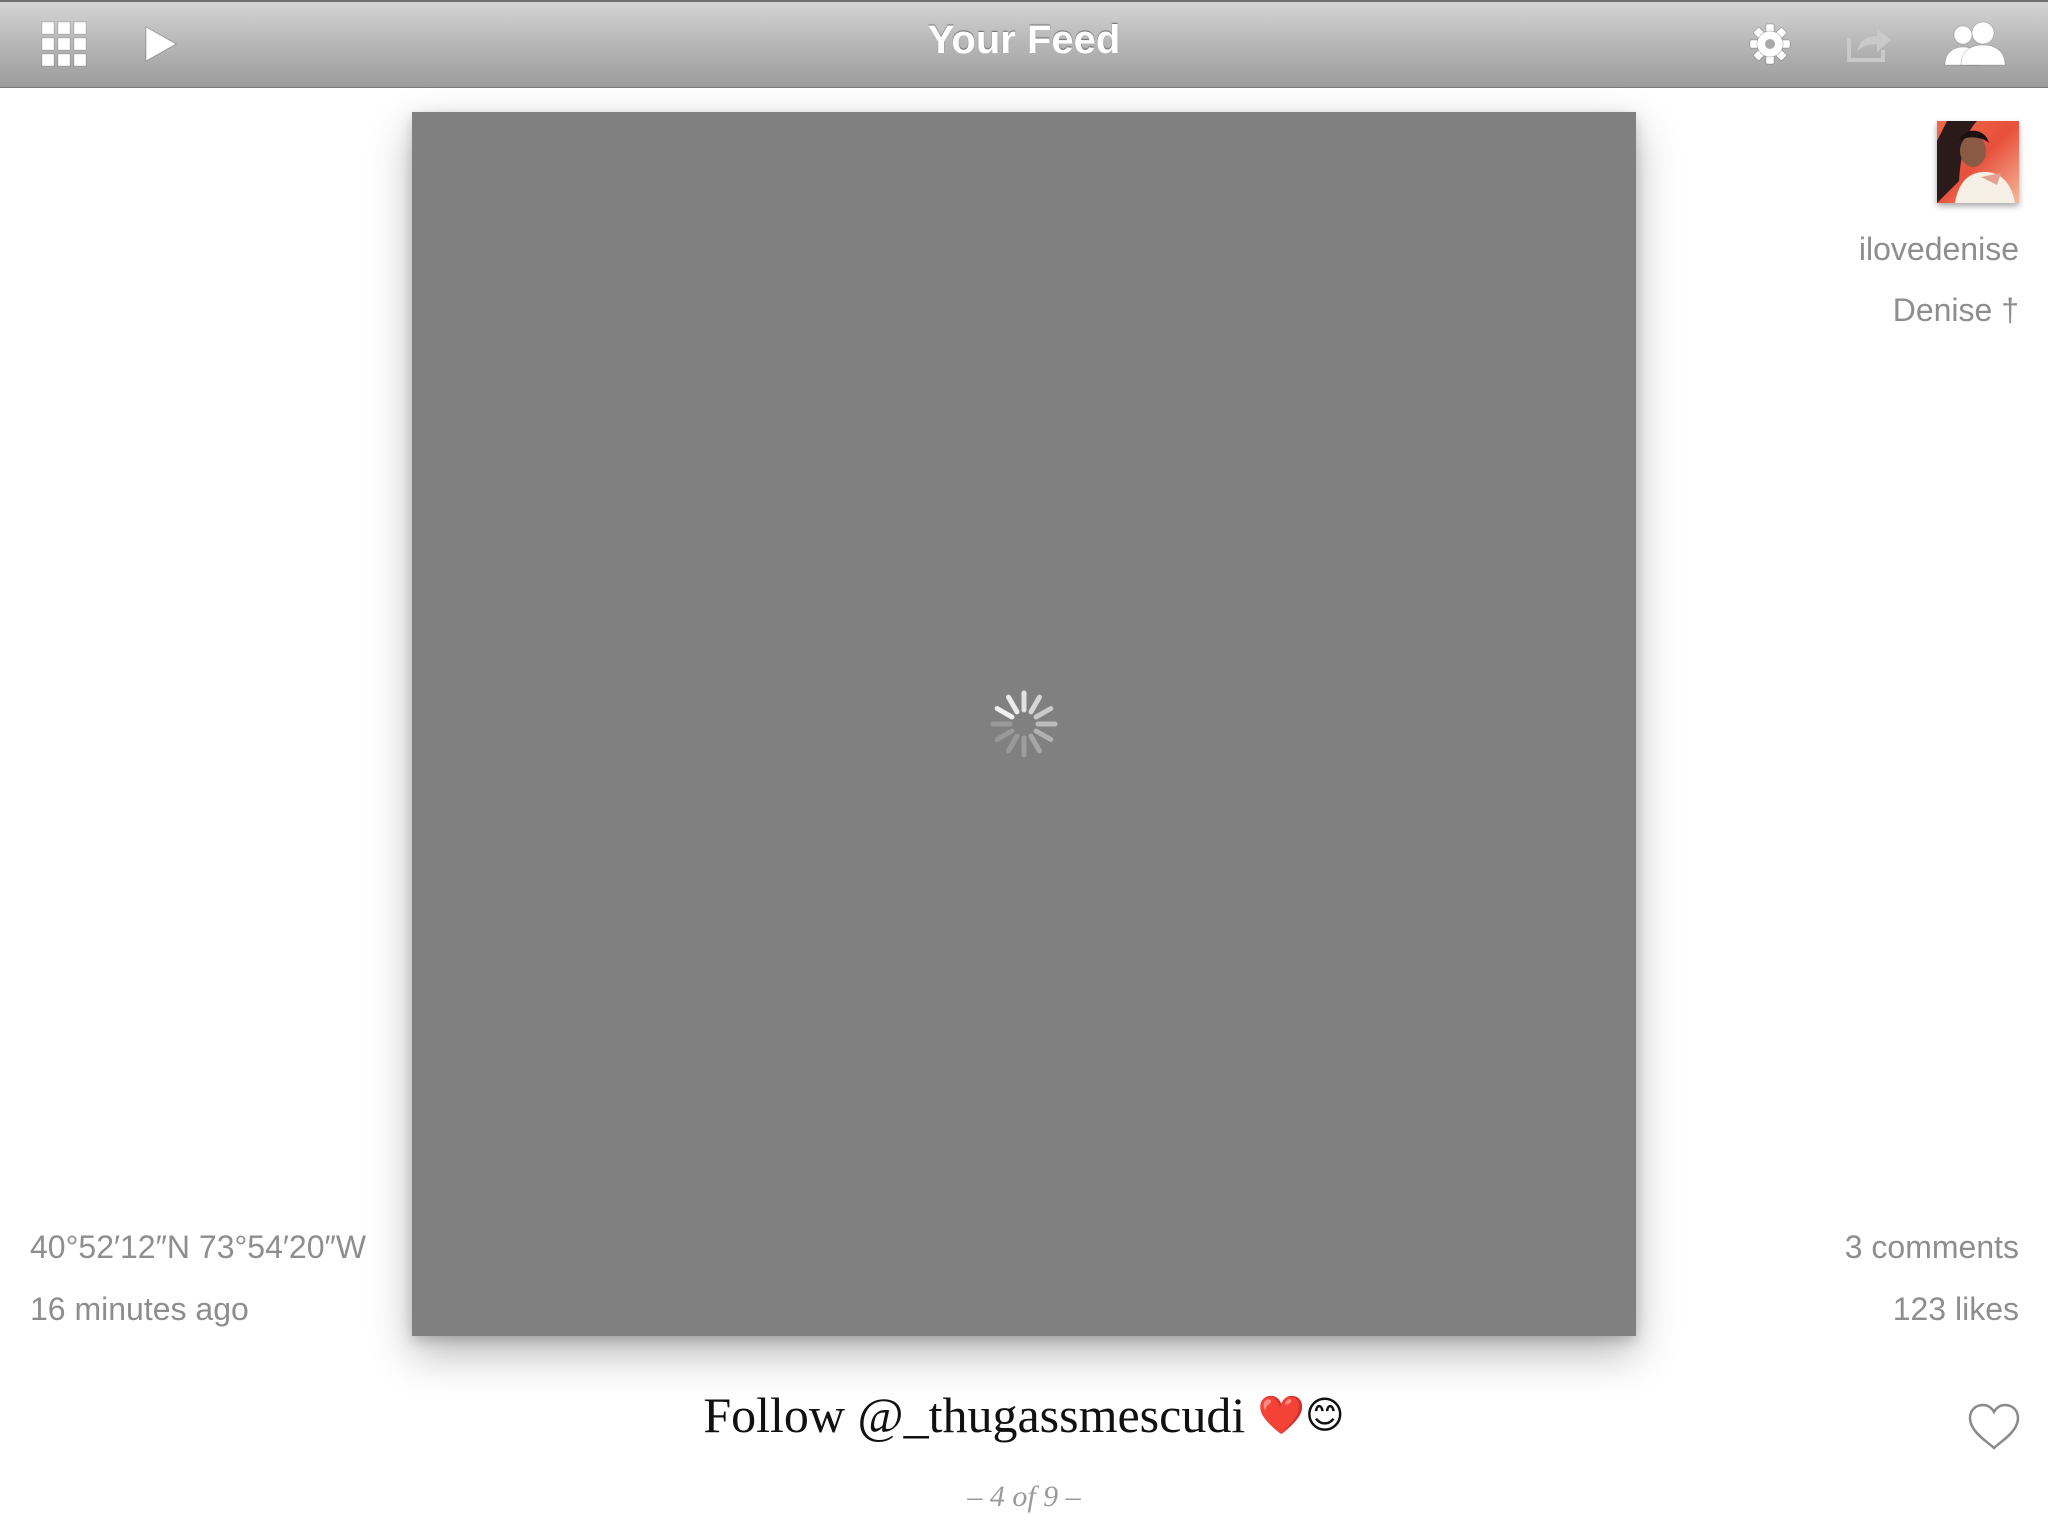 This screenshot has height=1536, width=2048. I want to click on post-caption: Follow @_thugassmescudi ❤️😊, so click(1024, 1415).